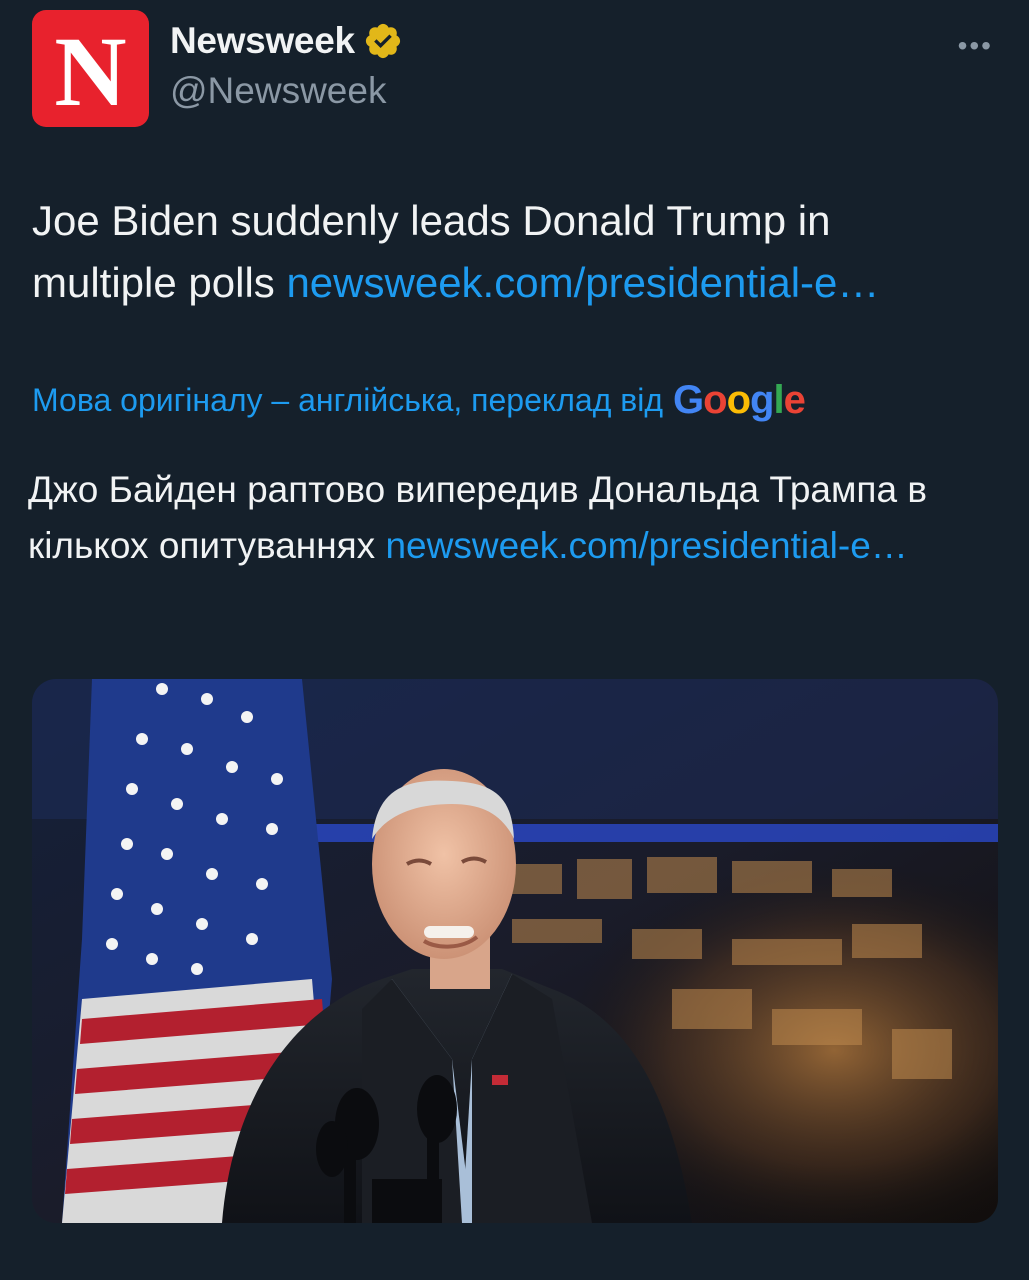 The width and height of the screenshot is (1029, 1280). What do you see at coordinates (278, 91) in the screenshot?
I see `author-handle: @Newsweek` at bounding box center [278, 91].